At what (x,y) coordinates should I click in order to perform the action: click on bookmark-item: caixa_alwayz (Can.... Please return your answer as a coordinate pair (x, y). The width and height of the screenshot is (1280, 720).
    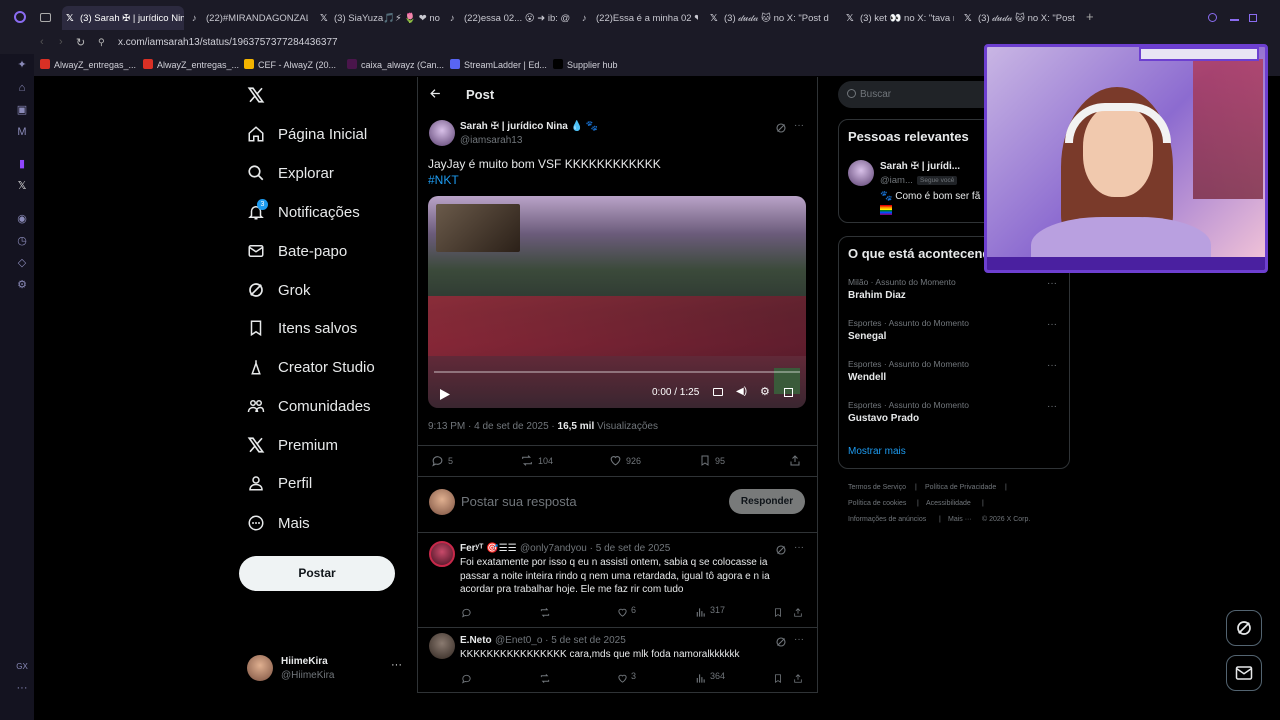
    Looking at the image, I should click on (395, 64).